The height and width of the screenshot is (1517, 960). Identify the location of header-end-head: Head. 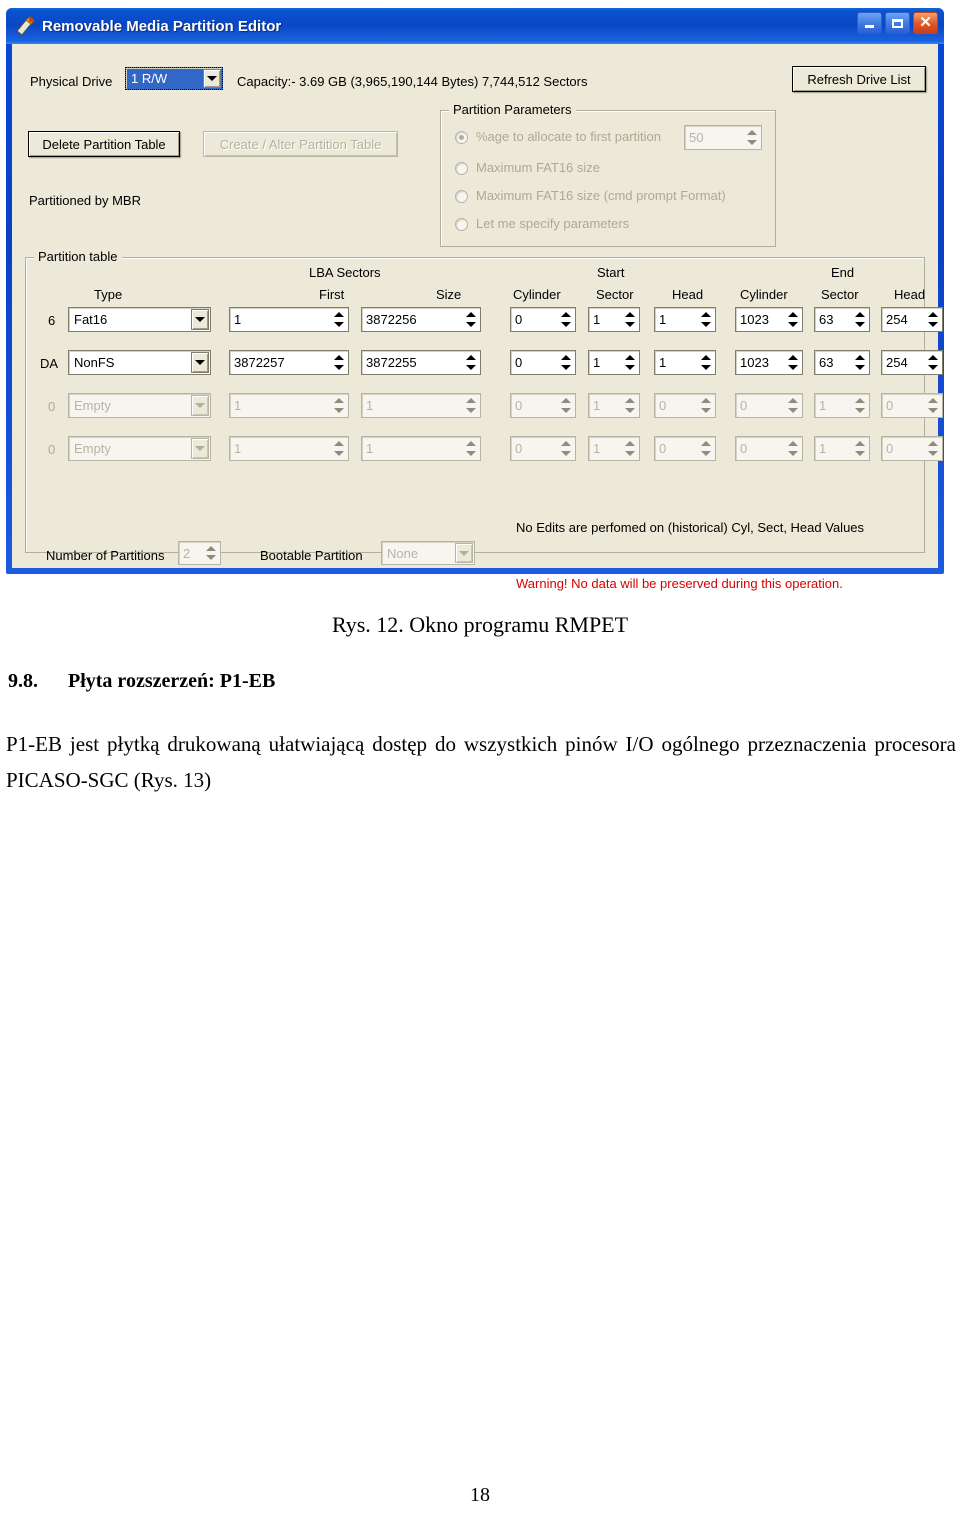
(910, 294).